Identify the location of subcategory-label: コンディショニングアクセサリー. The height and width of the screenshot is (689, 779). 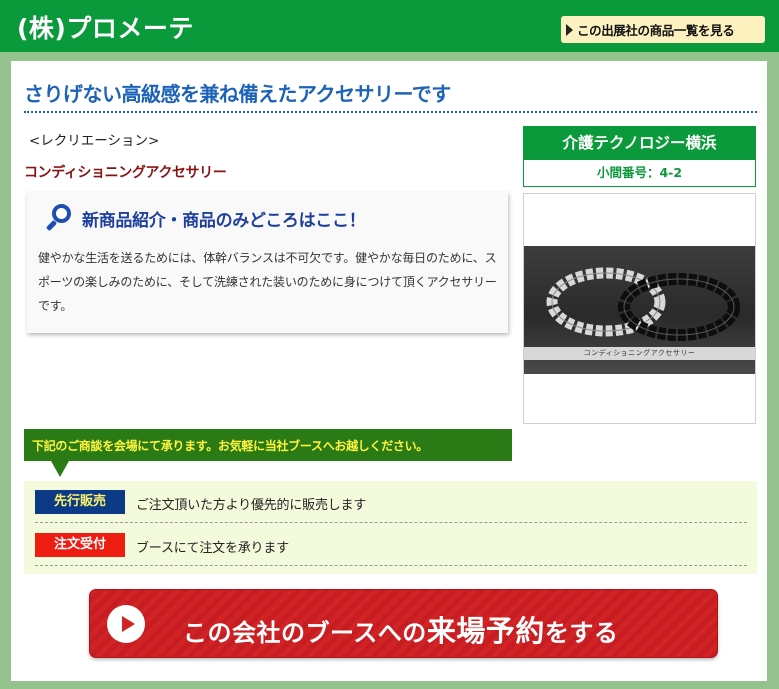
(125, 173).